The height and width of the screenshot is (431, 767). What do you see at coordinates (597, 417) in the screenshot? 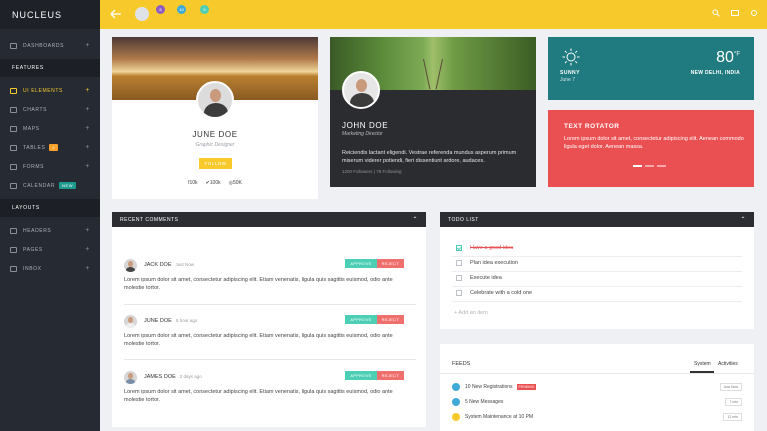
I see `feed-item: System Maintenance at 10 PM 12 min` at bounding box center [597, 417].